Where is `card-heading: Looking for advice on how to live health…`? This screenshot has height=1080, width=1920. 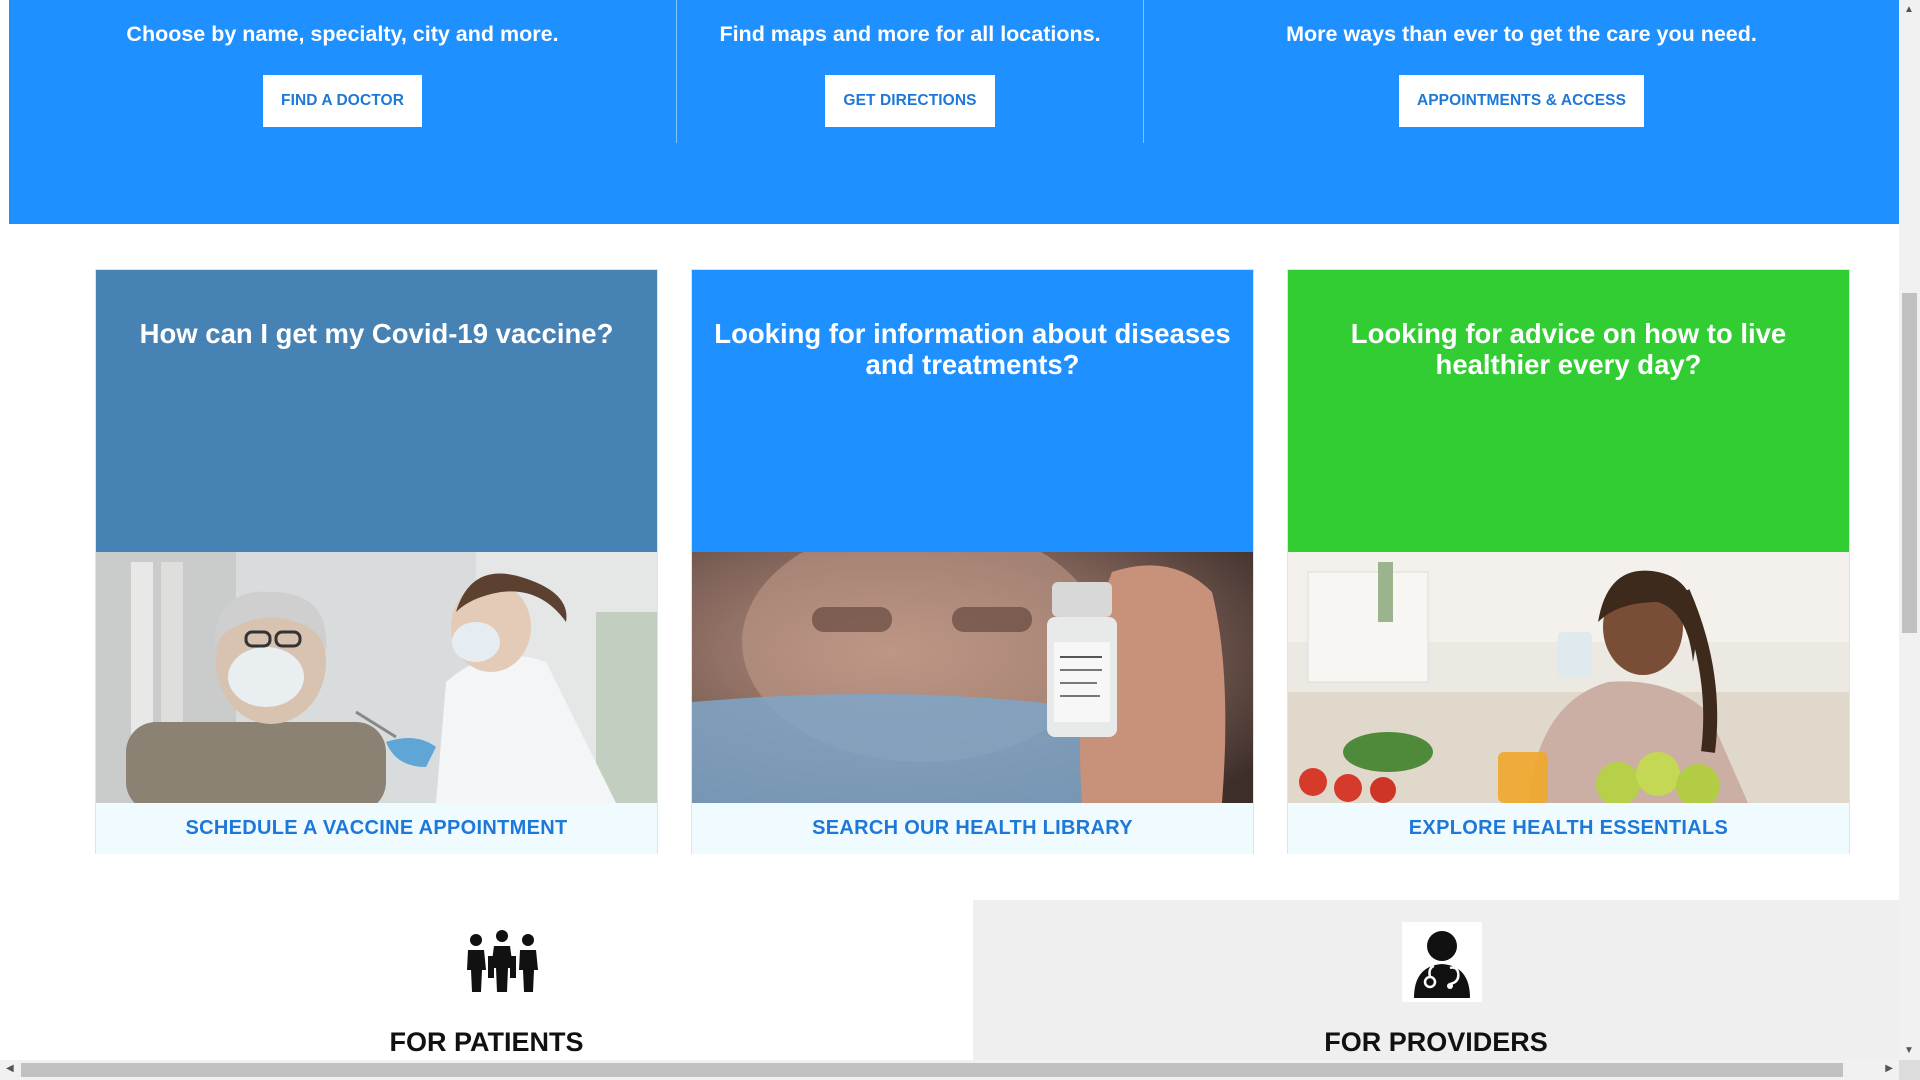
card-heading: Looking for advice on how to live health… is located at coordinates (1568, 411).